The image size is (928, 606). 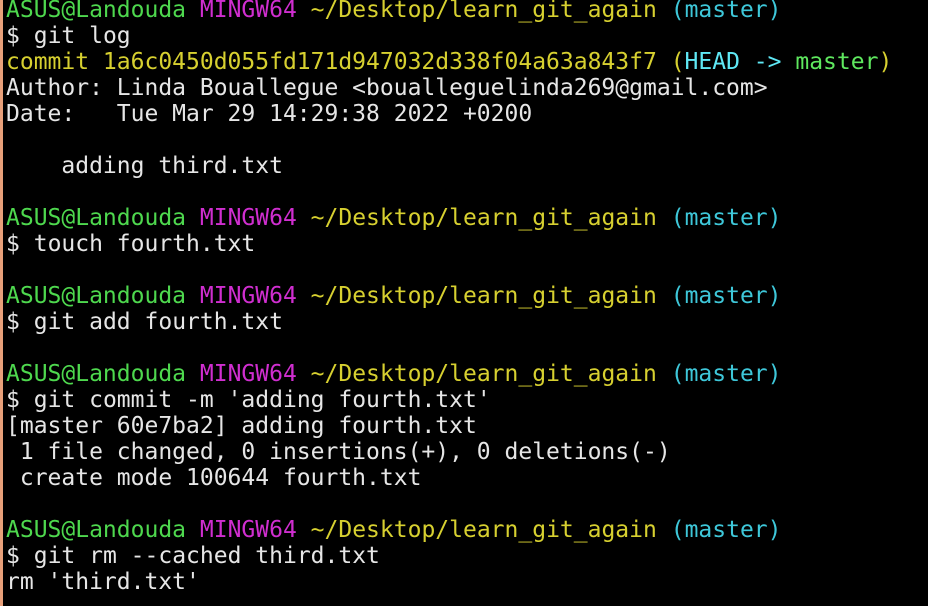 I want to click on command-text: git commit -m 'adding fourth.txt', so click(x=262, y=400).